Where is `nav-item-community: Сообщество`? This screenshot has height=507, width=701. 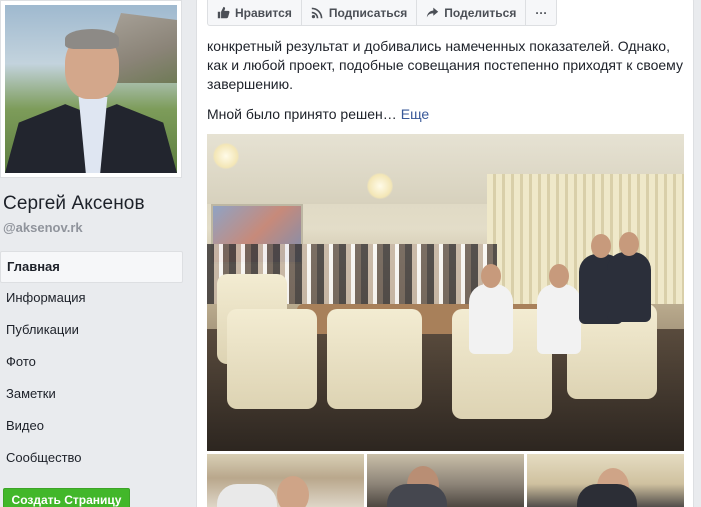 nav-item-community: Сообщество is located at coordinates (91, 459).